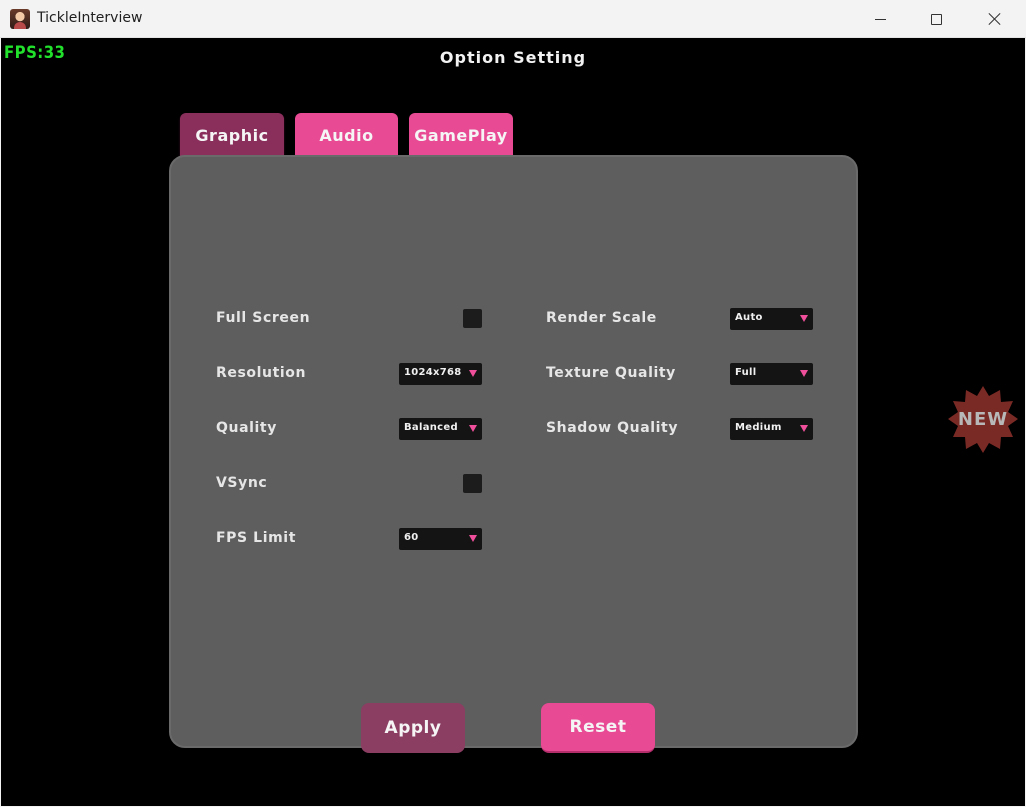 This screenshot has height=807, width=1026. What do you see at coordinates (346, 134) in the screenshot?
I see `tab-audio: Audio` at bounding box center [346, 134].